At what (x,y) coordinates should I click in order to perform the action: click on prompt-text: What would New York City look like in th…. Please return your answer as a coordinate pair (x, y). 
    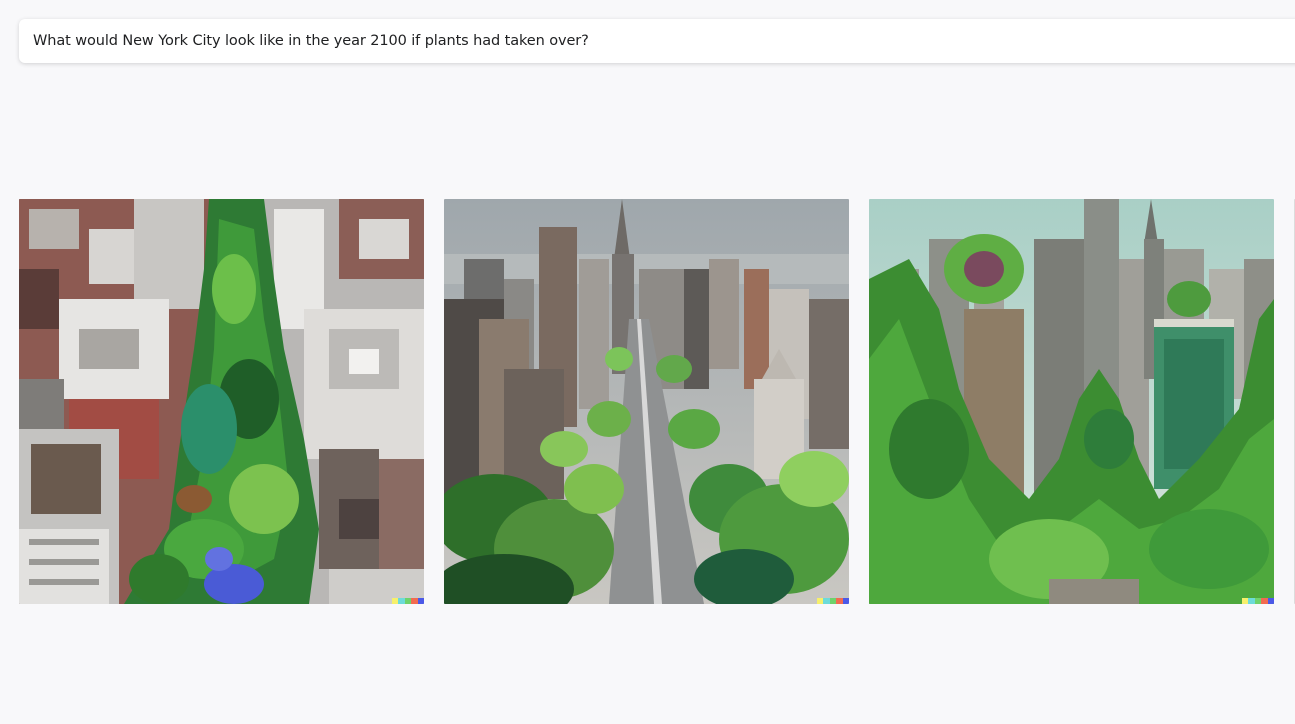
    Looking at the image, I should click on (311, 41).